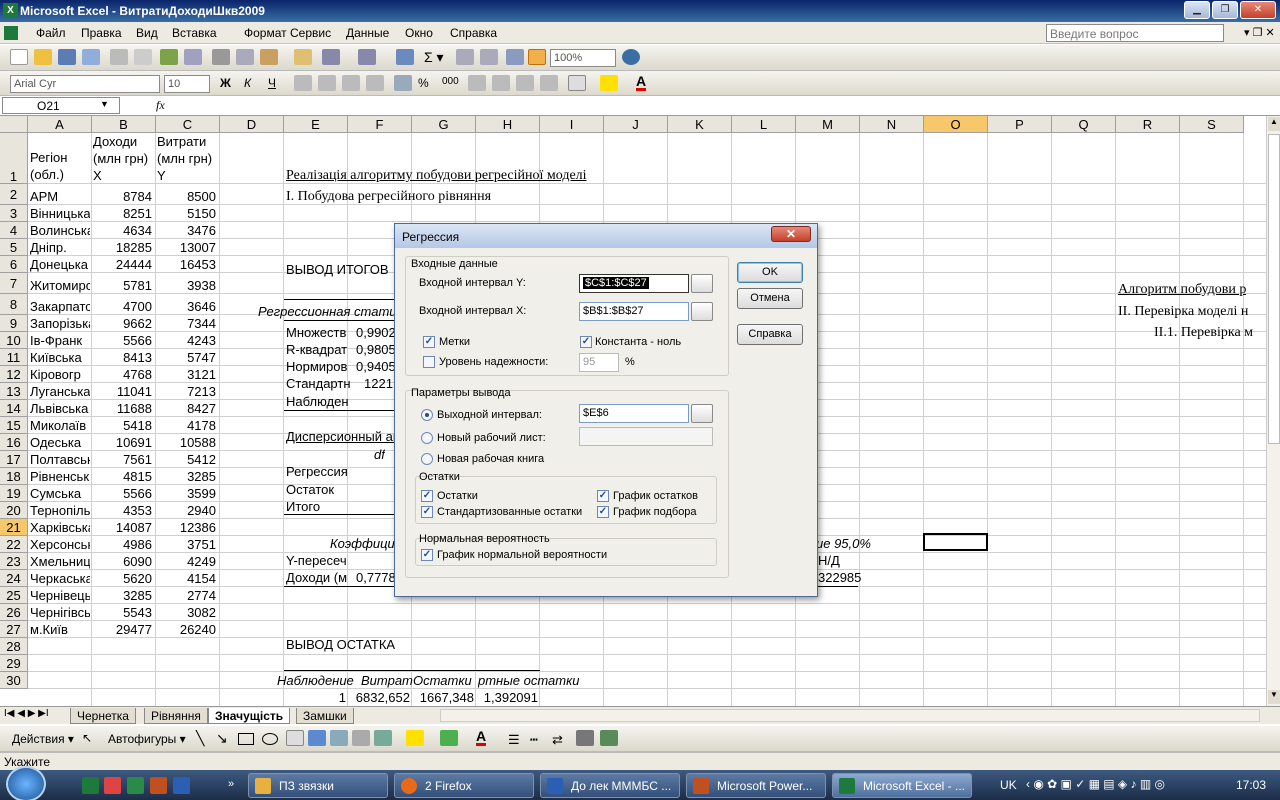 Image resolution: width=1280 pixels, height=800 pixels. Describe the element at coordinates (122, 196) in the screenshot. I see `income-cell: 8784` at that location.